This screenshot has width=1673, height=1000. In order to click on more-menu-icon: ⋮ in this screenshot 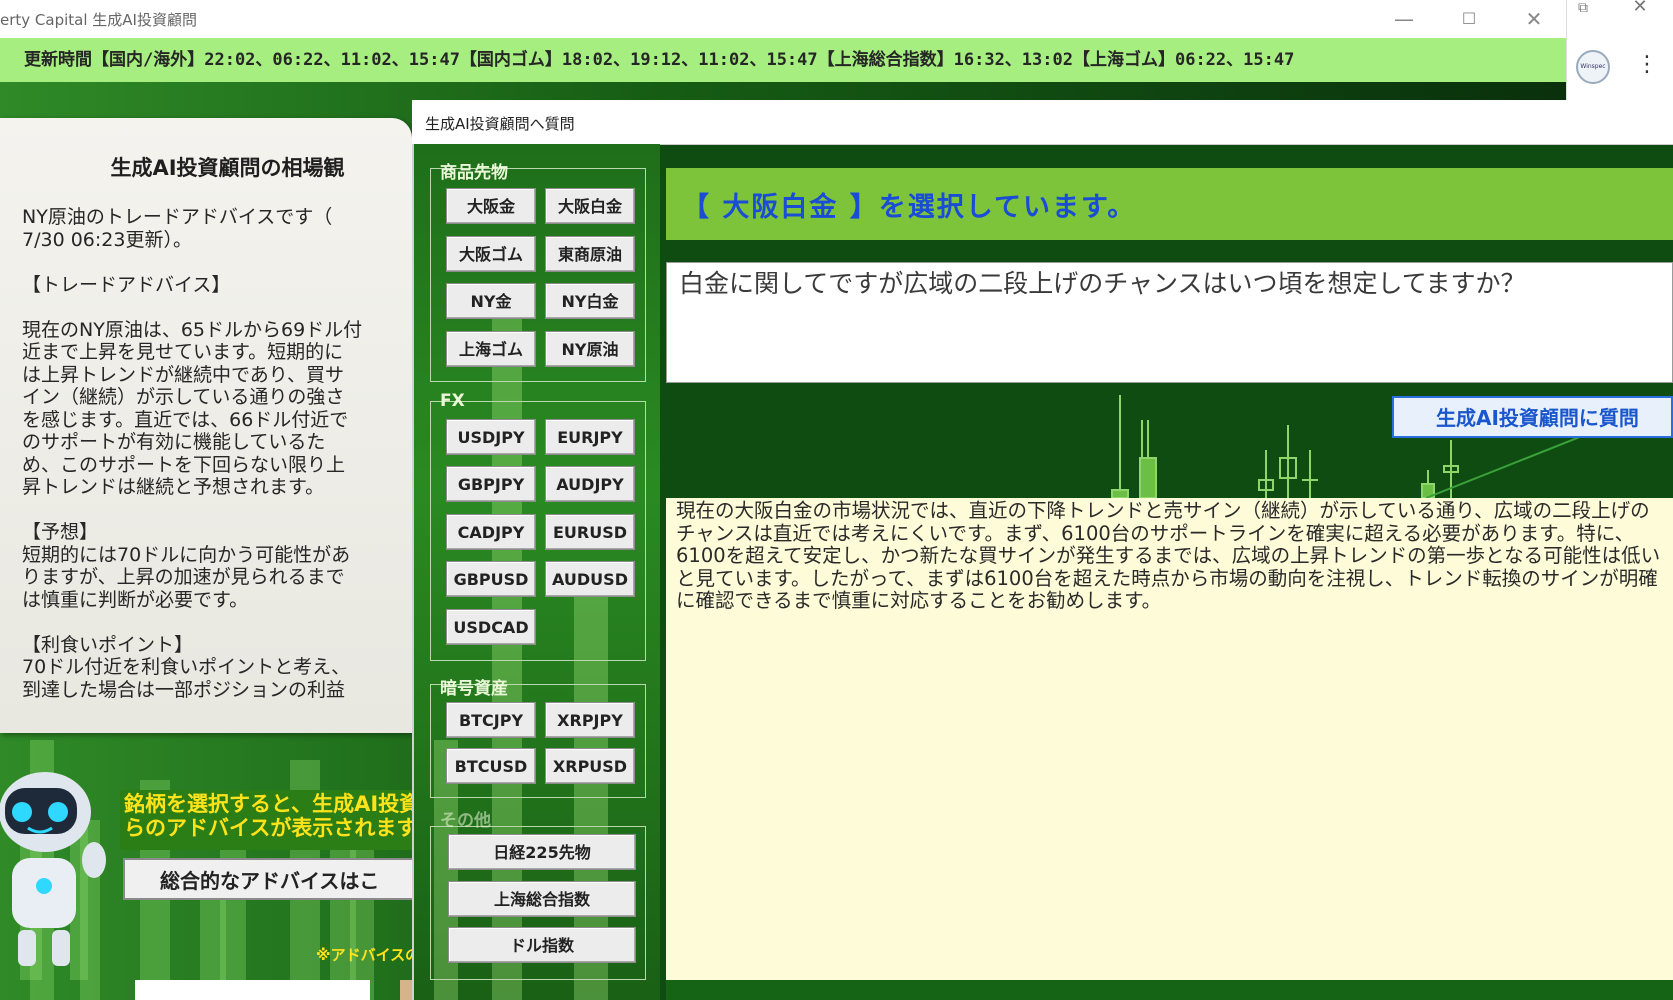, I will do `click(1647, 65)`.